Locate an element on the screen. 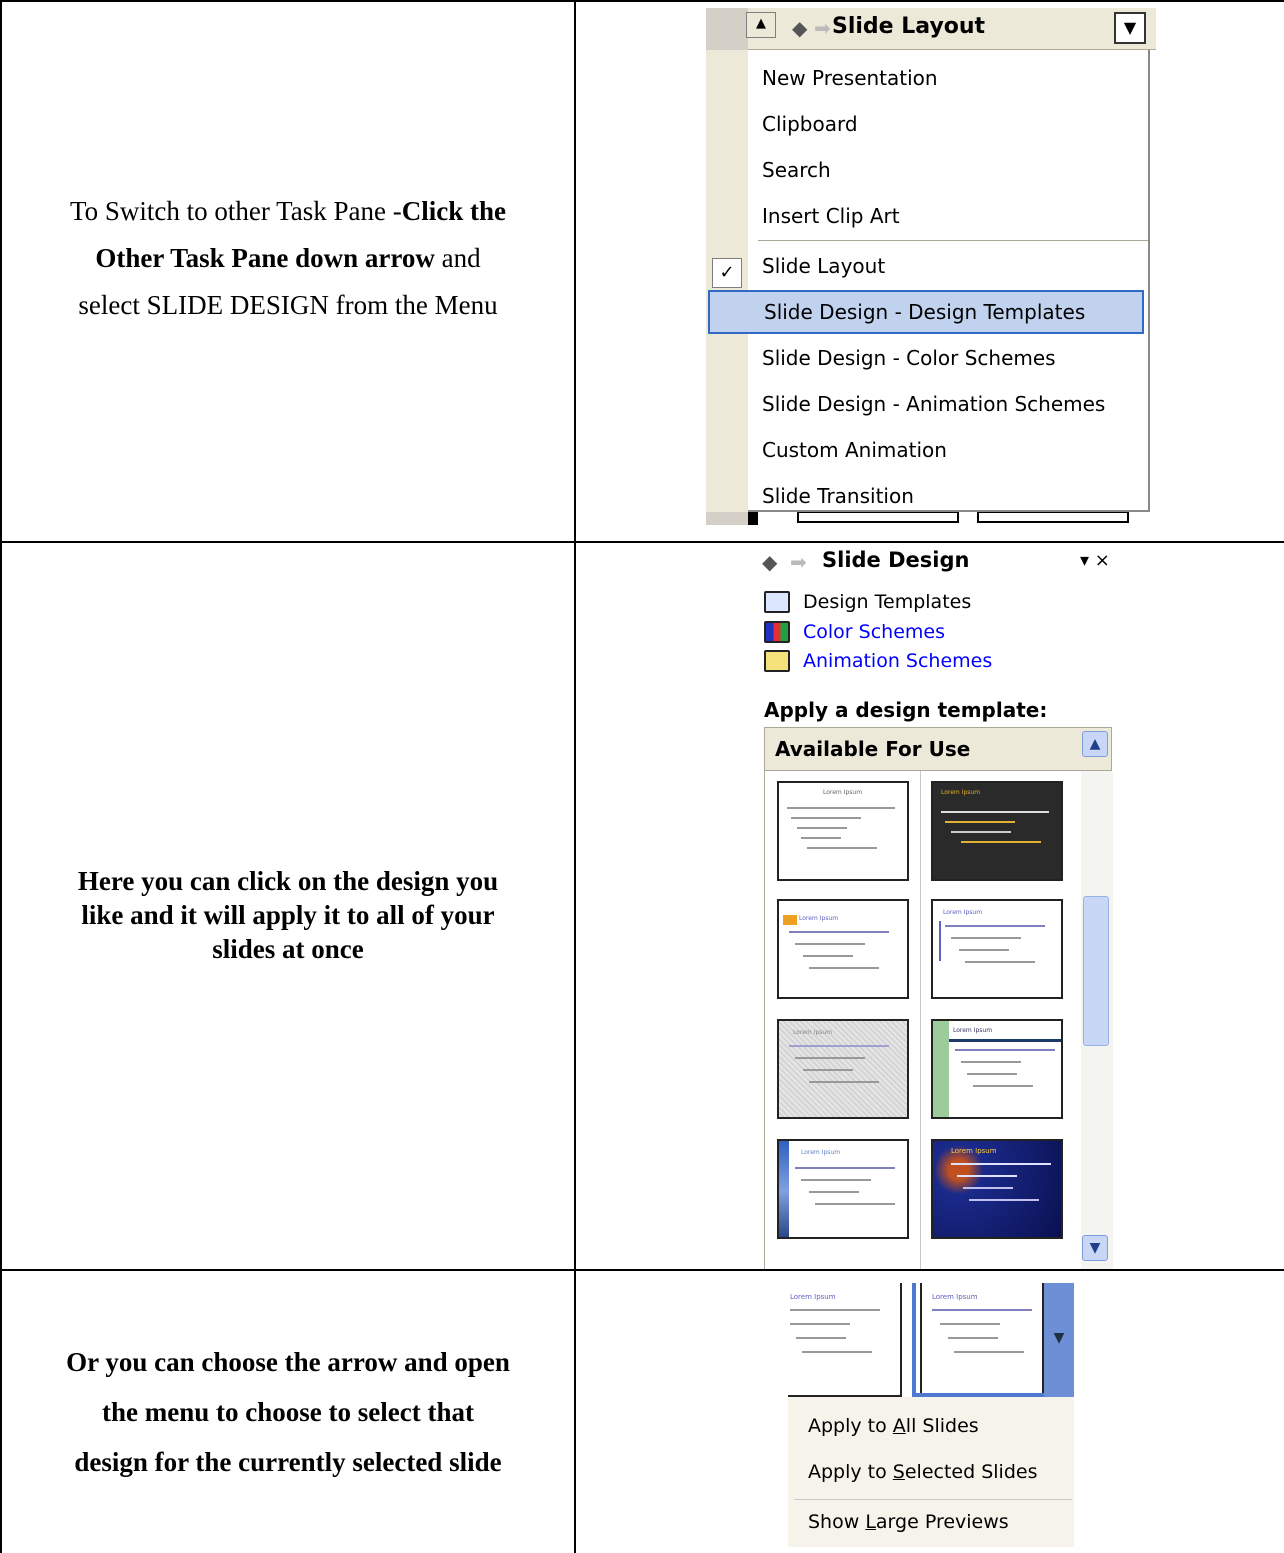  row1-text-bold-2: Other Task Pane down arrow is located at coordinates (265, 258).